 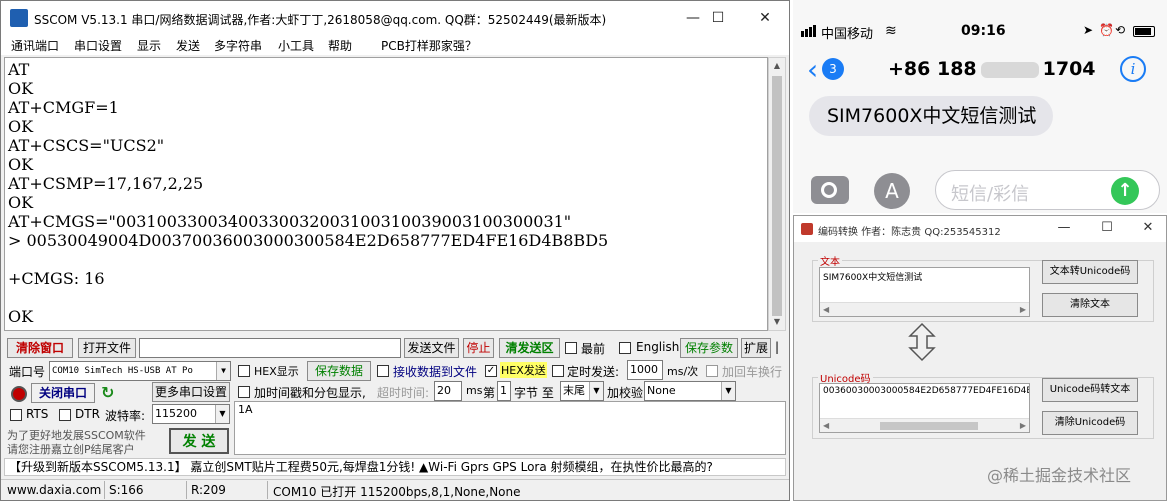 What do you see at coordinates (645, 370) in the screenshot?
I see `timed-interval-input: 1000` at bounding box center [645, 370].